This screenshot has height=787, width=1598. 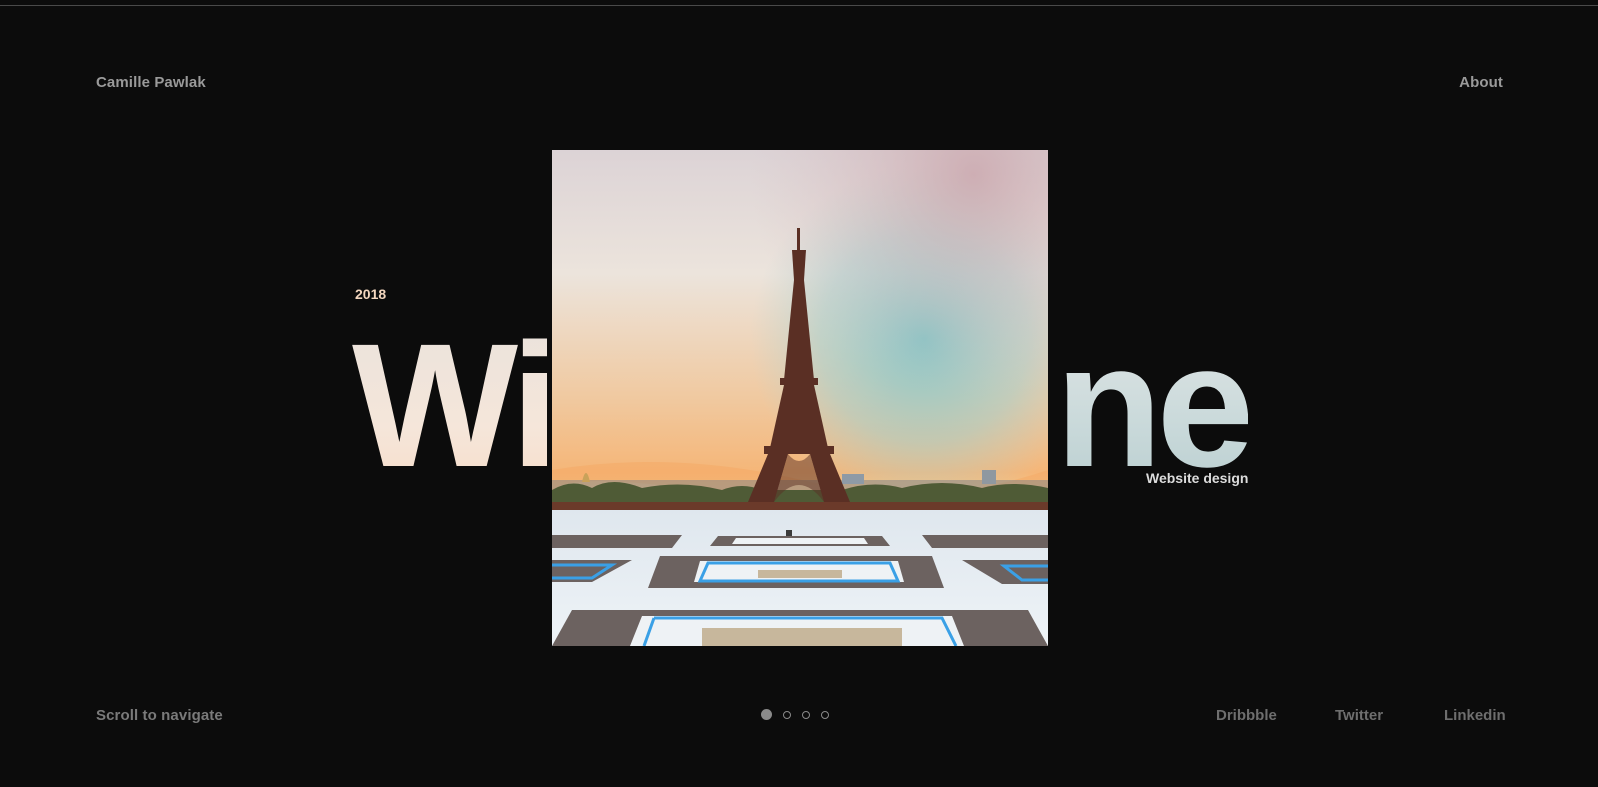 What do you see at coordinates (159, 715) in the screenshot?
I see `scroll-hint: Scroll to navigate` at bounding box center [159, 715].